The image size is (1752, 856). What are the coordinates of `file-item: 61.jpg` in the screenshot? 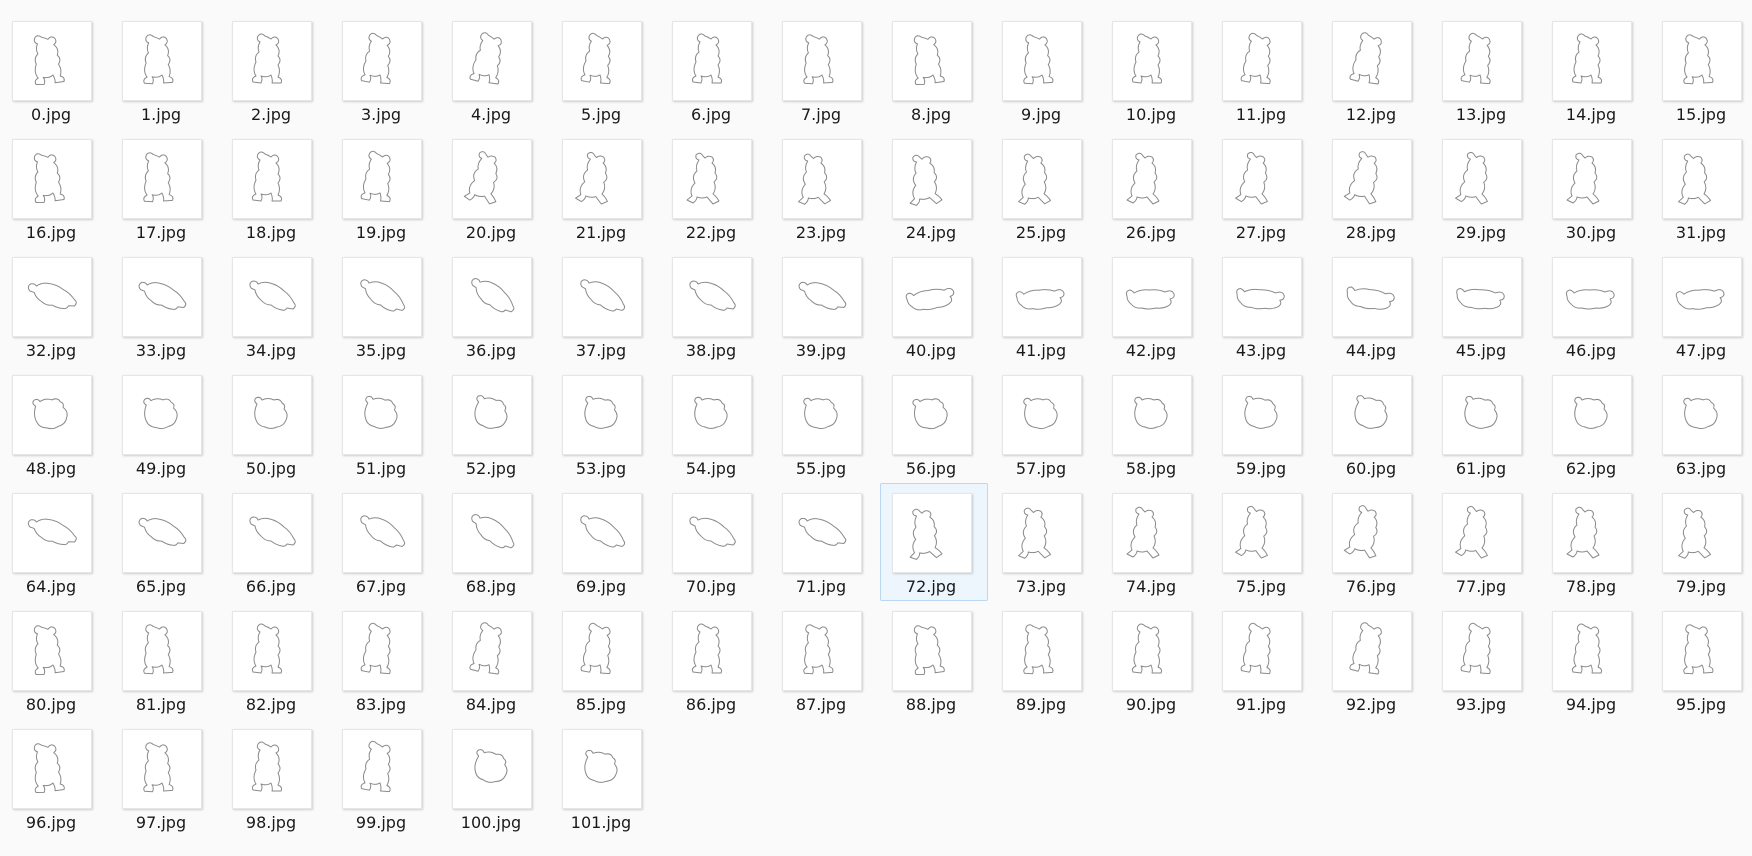 It's located at (1484, 424).